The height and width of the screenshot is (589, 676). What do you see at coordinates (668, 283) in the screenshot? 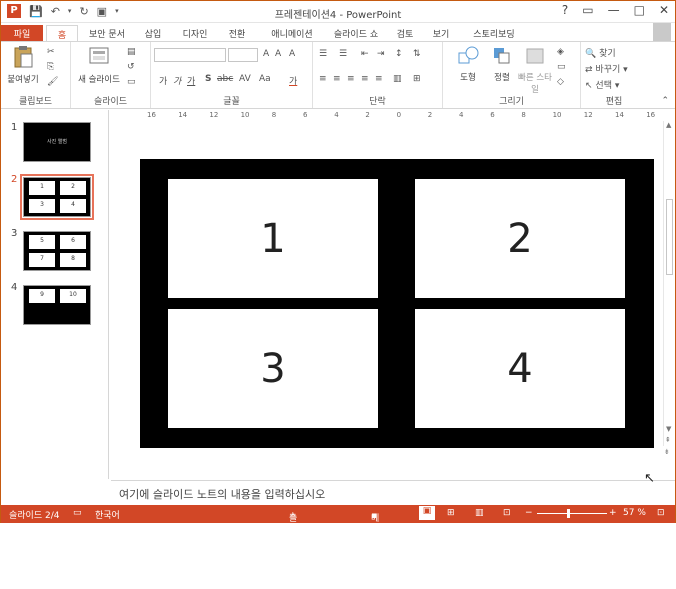
I see `vertical-scrollbar: ▲ ▼ ⇞` at bounding box center [668, 283].